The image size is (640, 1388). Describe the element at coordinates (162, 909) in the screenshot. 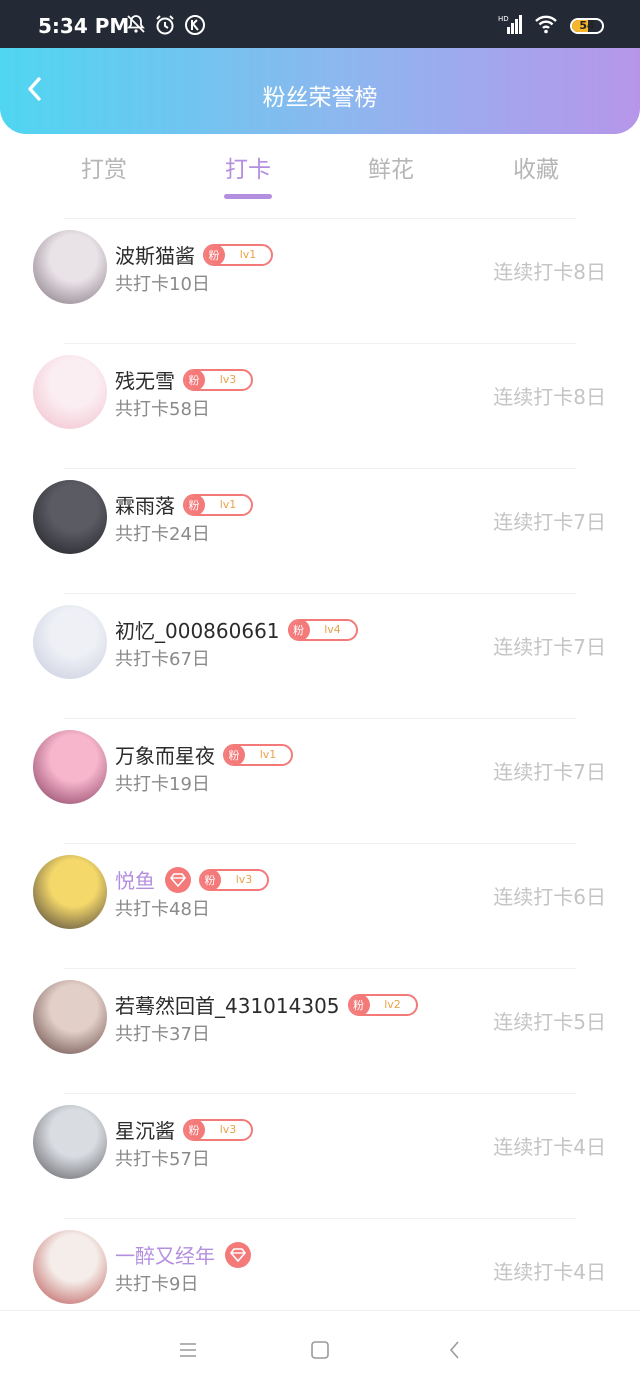

I see `total-checkins: 共打卡48日` at that location.